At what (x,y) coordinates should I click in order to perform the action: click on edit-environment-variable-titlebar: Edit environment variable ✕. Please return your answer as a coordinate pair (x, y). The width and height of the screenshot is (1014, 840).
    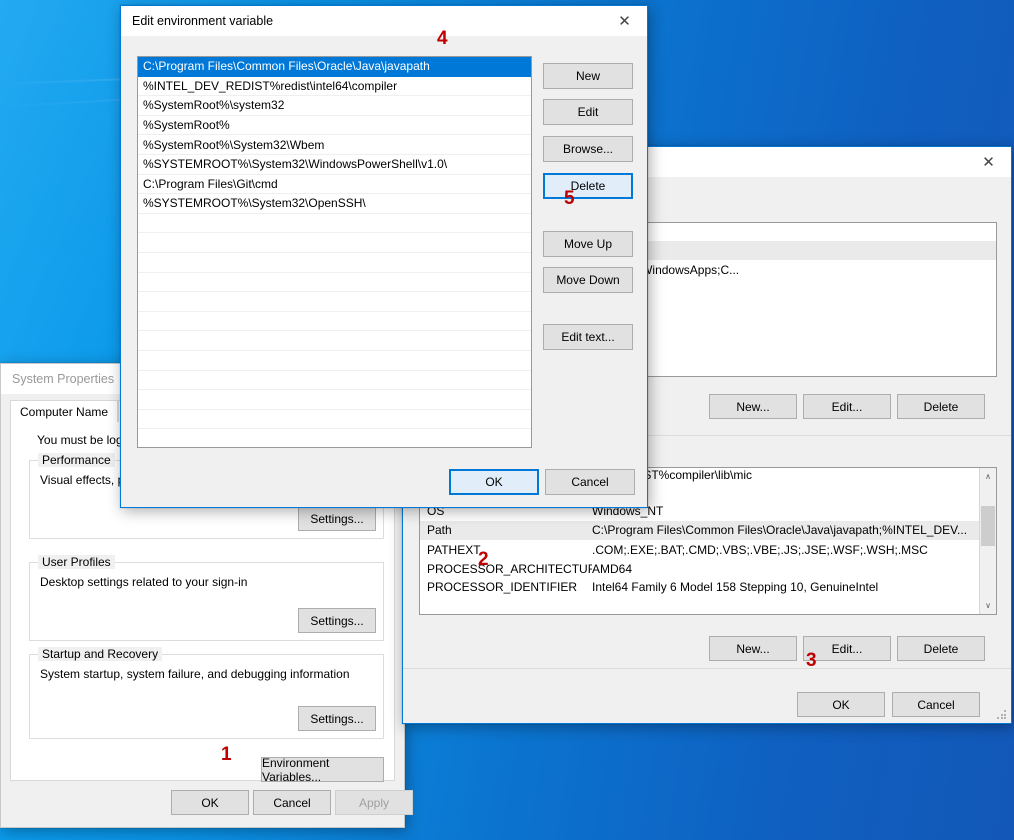
    Looking at the image, I should click on (384, 21).